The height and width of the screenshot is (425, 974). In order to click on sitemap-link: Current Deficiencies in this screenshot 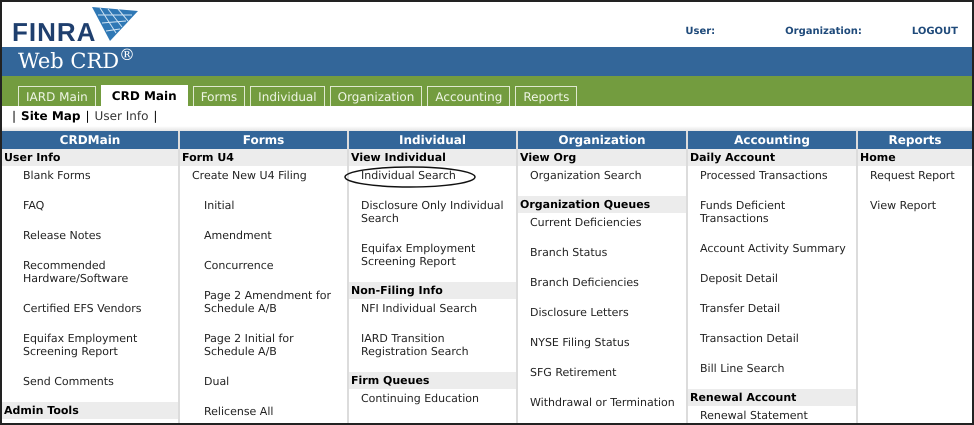, I will do `click(586, 222)`.